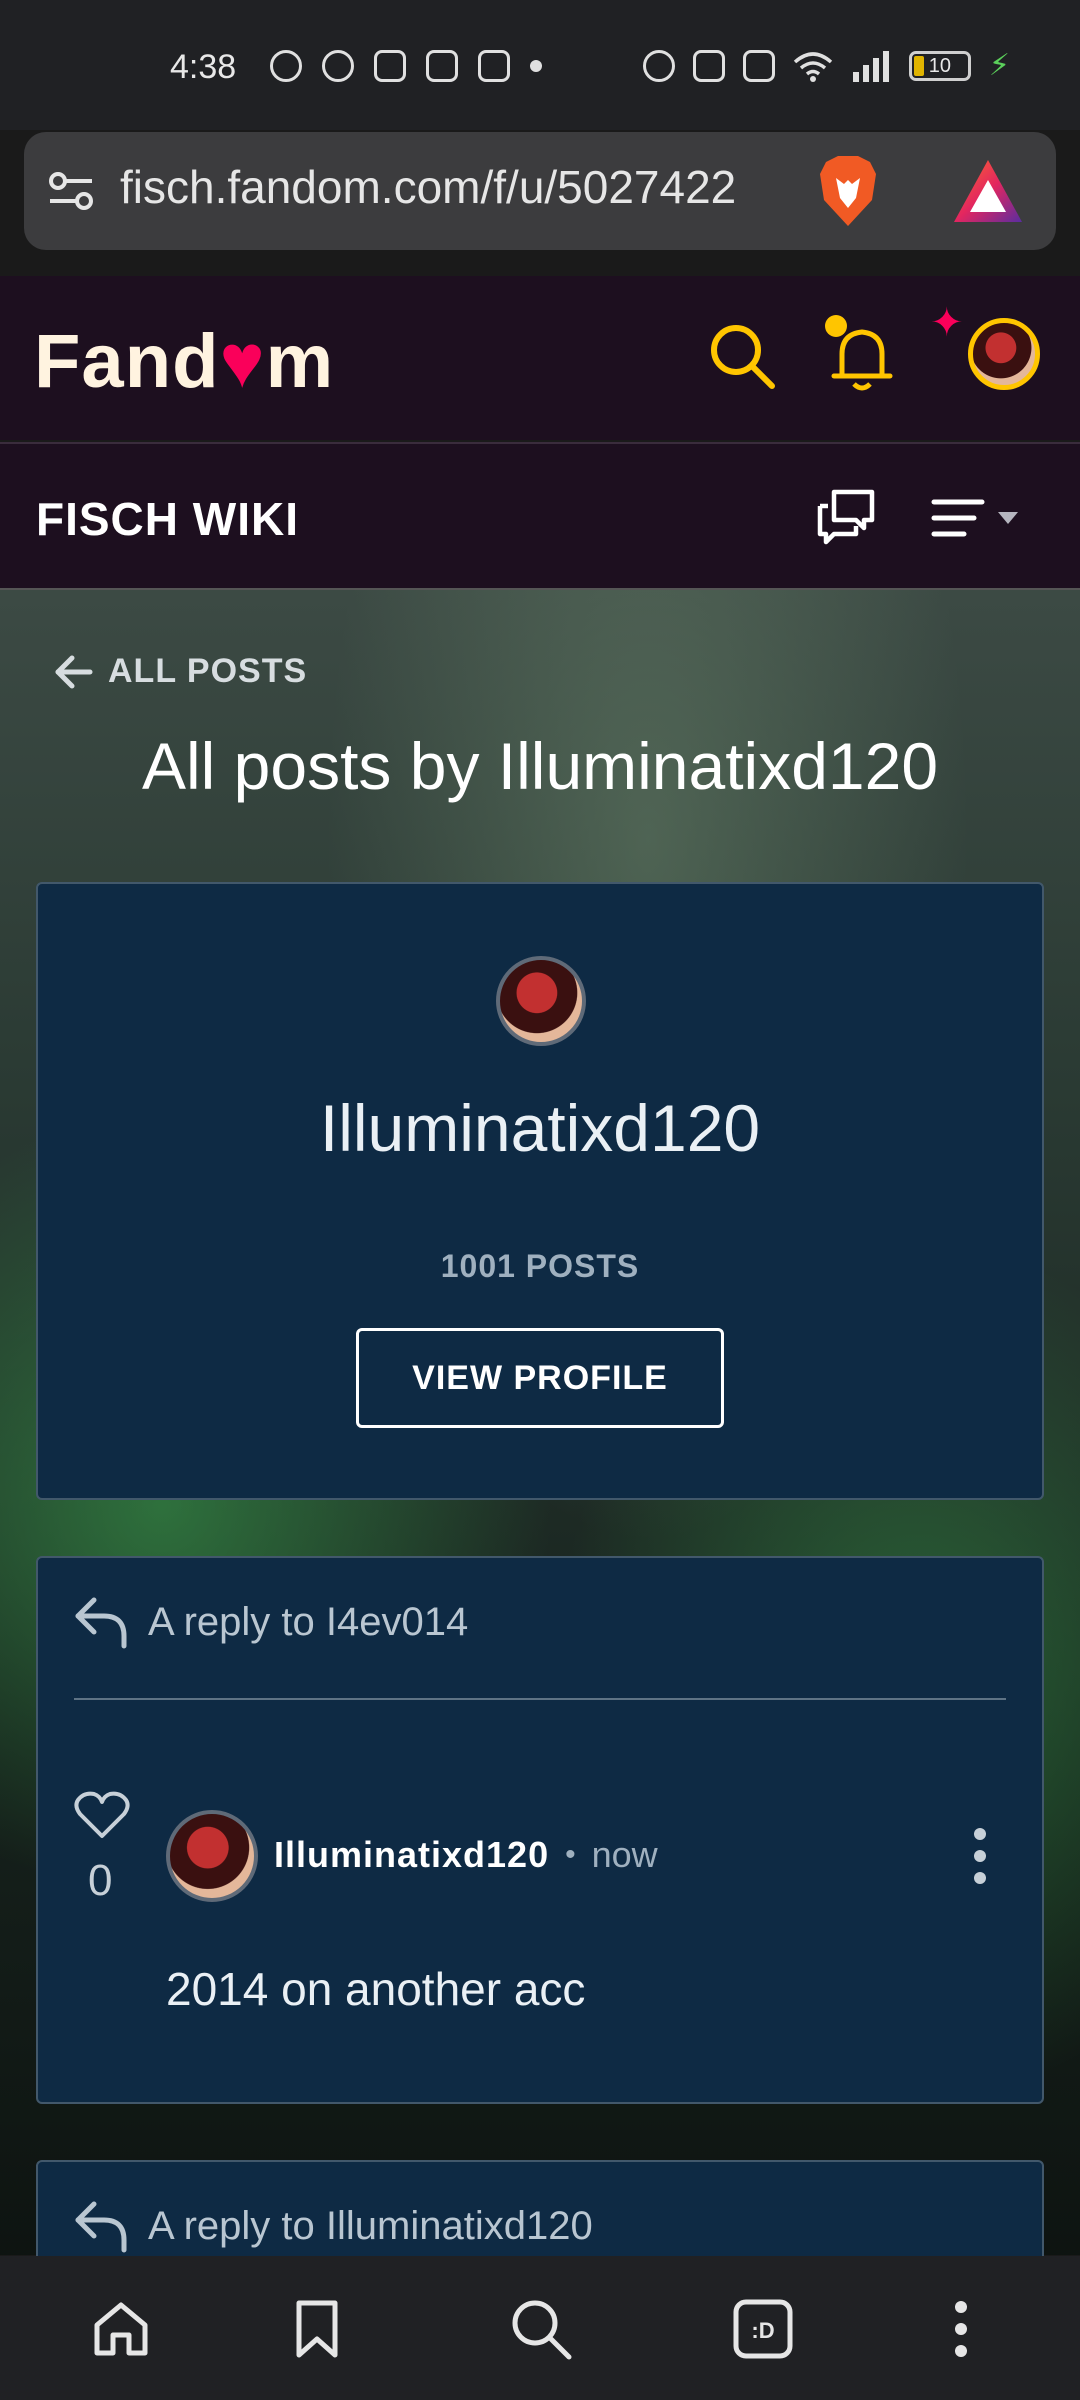  I want to click on chat-icon, so click(338, 66).